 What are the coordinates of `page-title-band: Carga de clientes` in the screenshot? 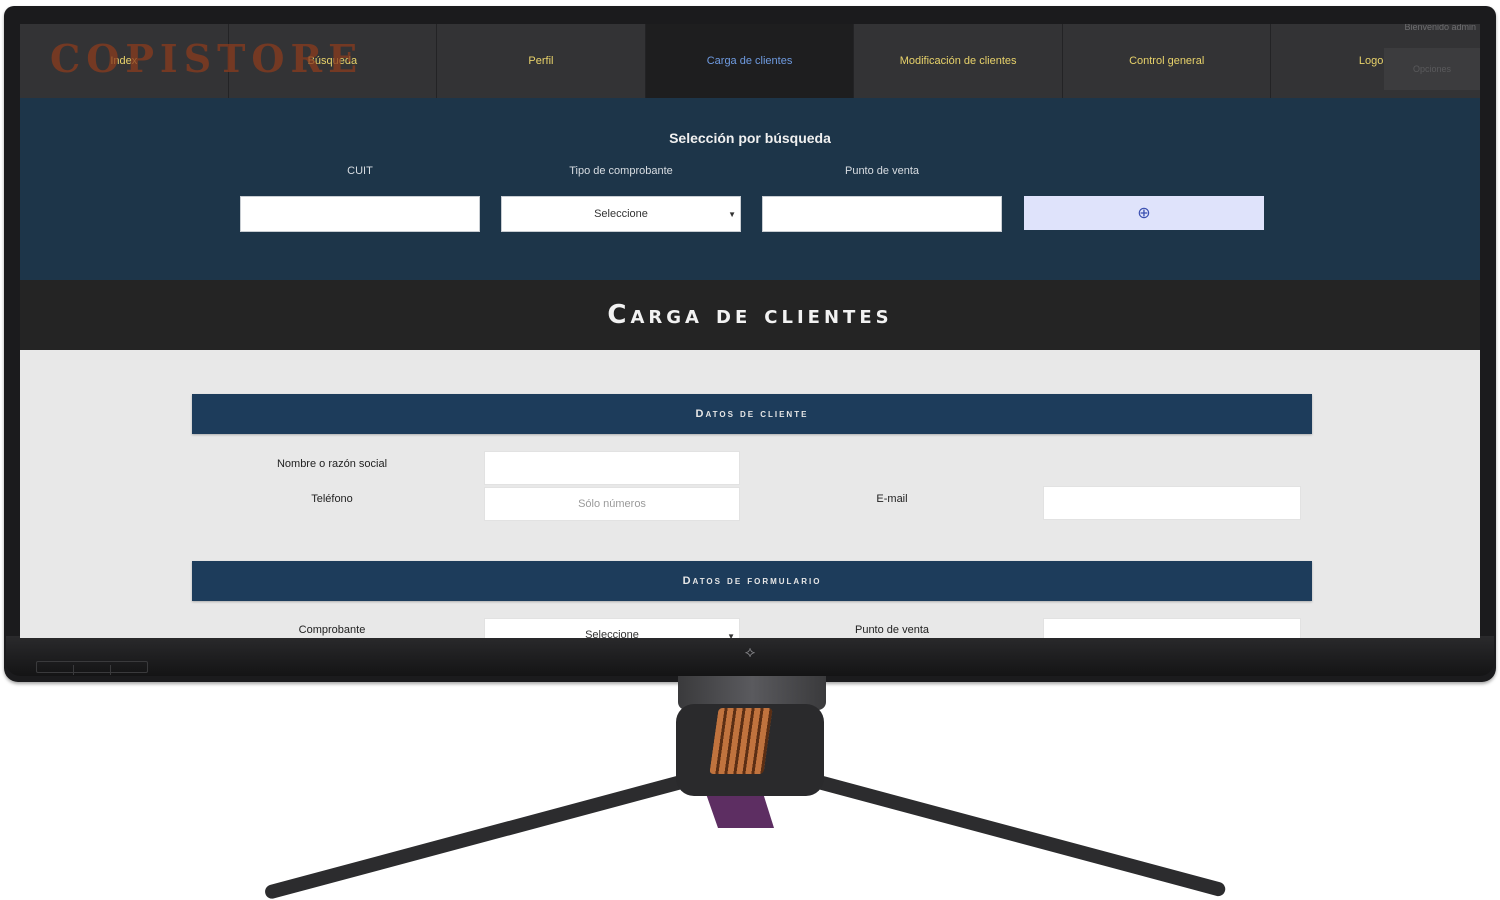 It's located at (750, 315).